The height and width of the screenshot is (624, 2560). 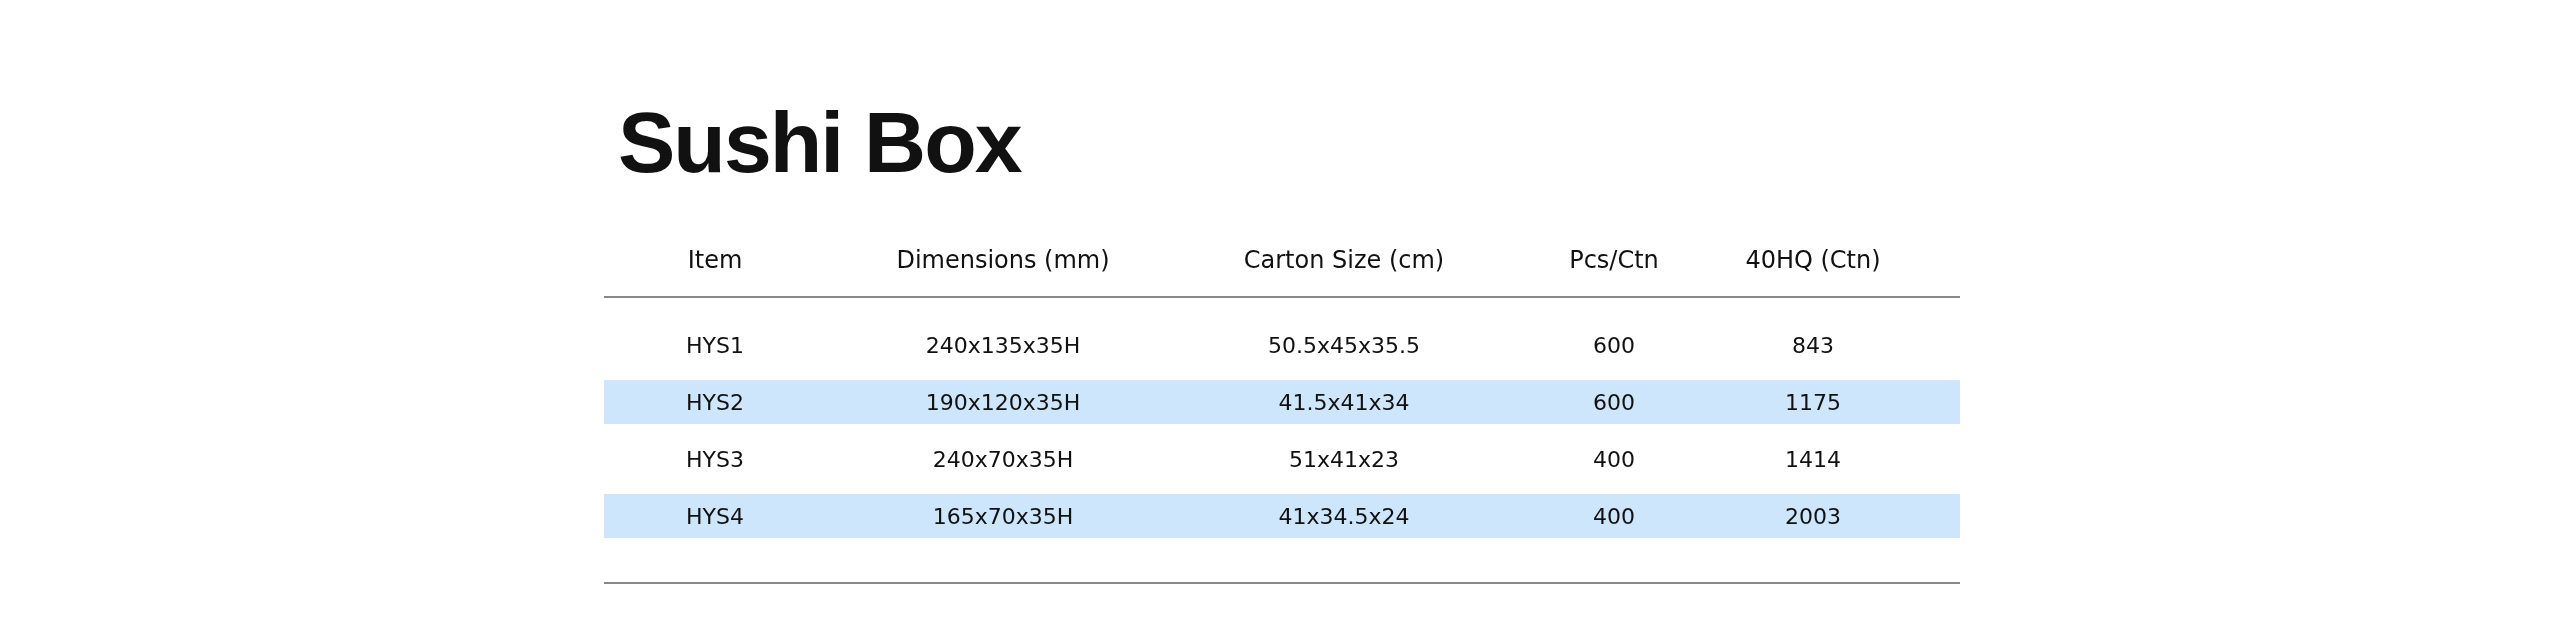 What do you see at coordinates (1813, 345) in the screenshot?
I see `table-cell: 843` at bounding box center [1813, 345].